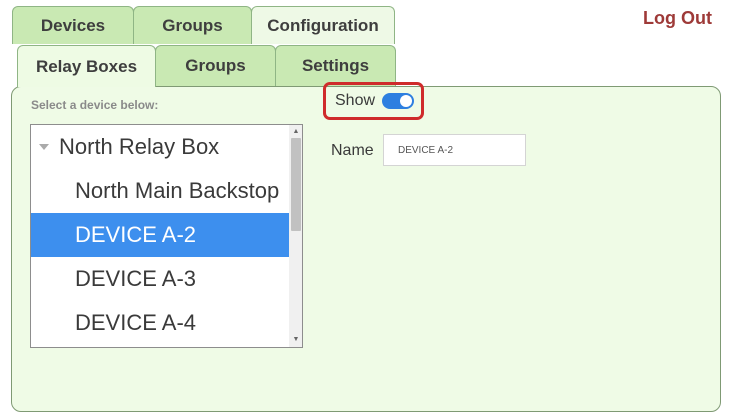 This screenshot has height=415, width=733. I want to click on tab-groups-sub-label: Groups, so click(215, 65).